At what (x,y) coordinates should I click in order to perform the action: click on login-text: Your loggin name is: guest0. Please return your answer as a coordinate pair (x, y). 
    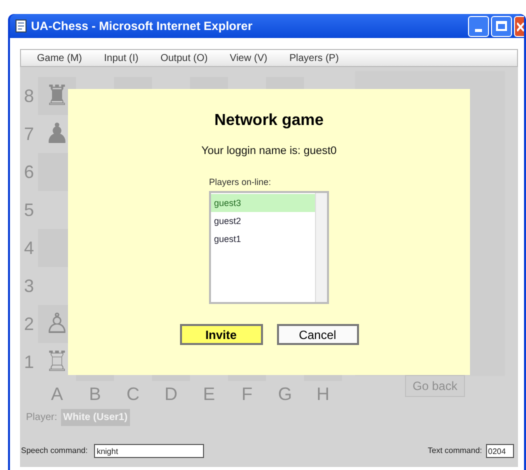
    Looking at the image, I should click on (269, 151).